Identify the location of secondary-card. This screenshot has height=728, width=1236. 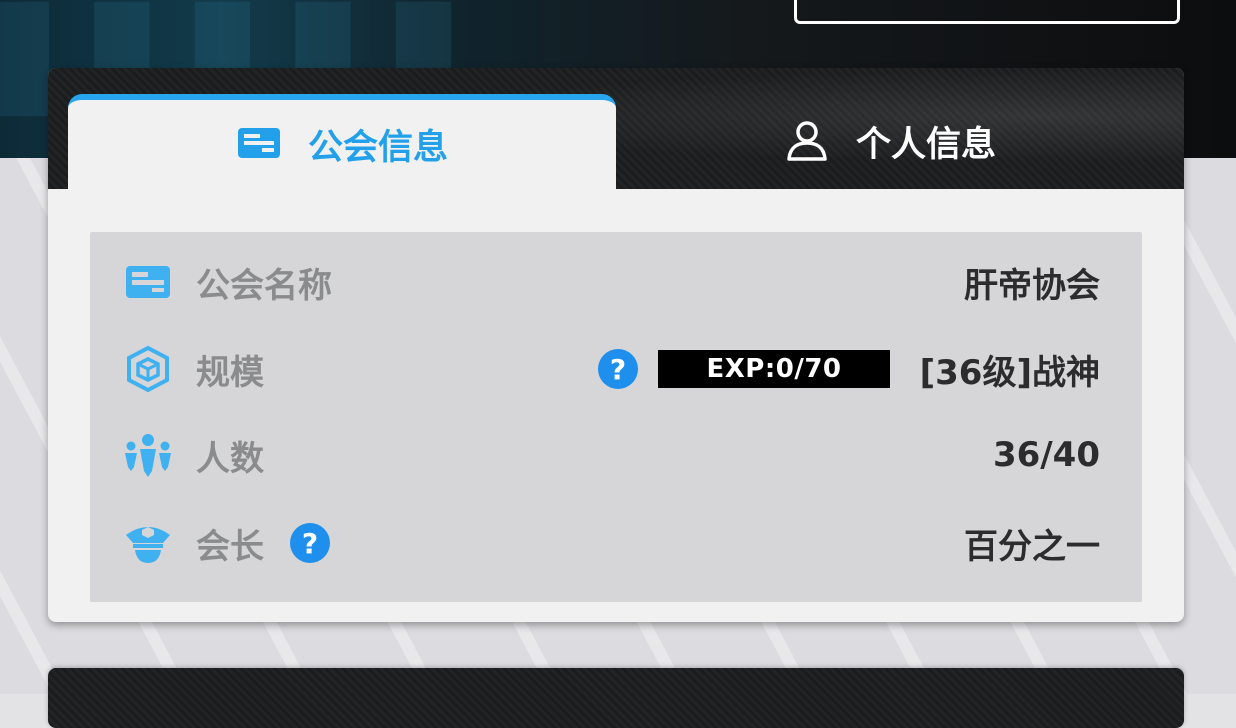
(616, 698).